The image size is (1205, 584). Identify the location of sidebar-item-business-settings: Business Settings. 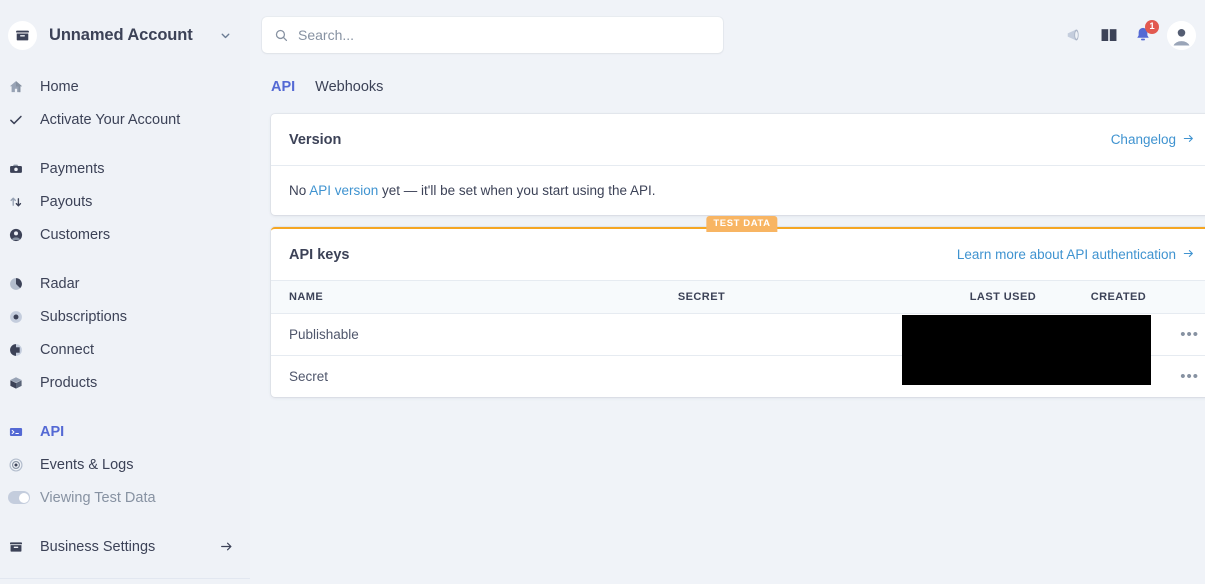
(125, 546).